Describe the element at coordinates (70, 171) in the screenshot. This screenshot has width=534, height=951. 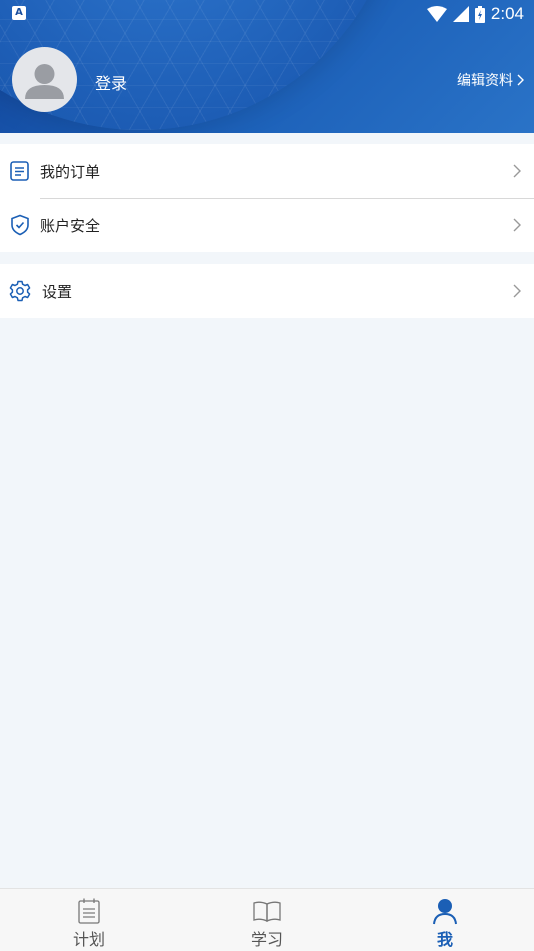
I see `menu-item-orders-label: 我的订单` at that location.